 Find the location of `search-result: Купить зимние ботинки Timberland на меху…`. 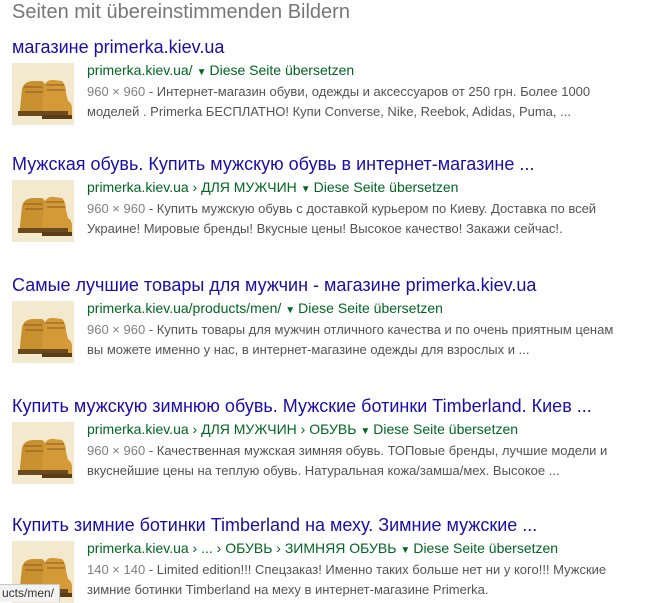

search-result: Купить зимние ботинки Timberland на меху… is located at coordinates (337, 558).